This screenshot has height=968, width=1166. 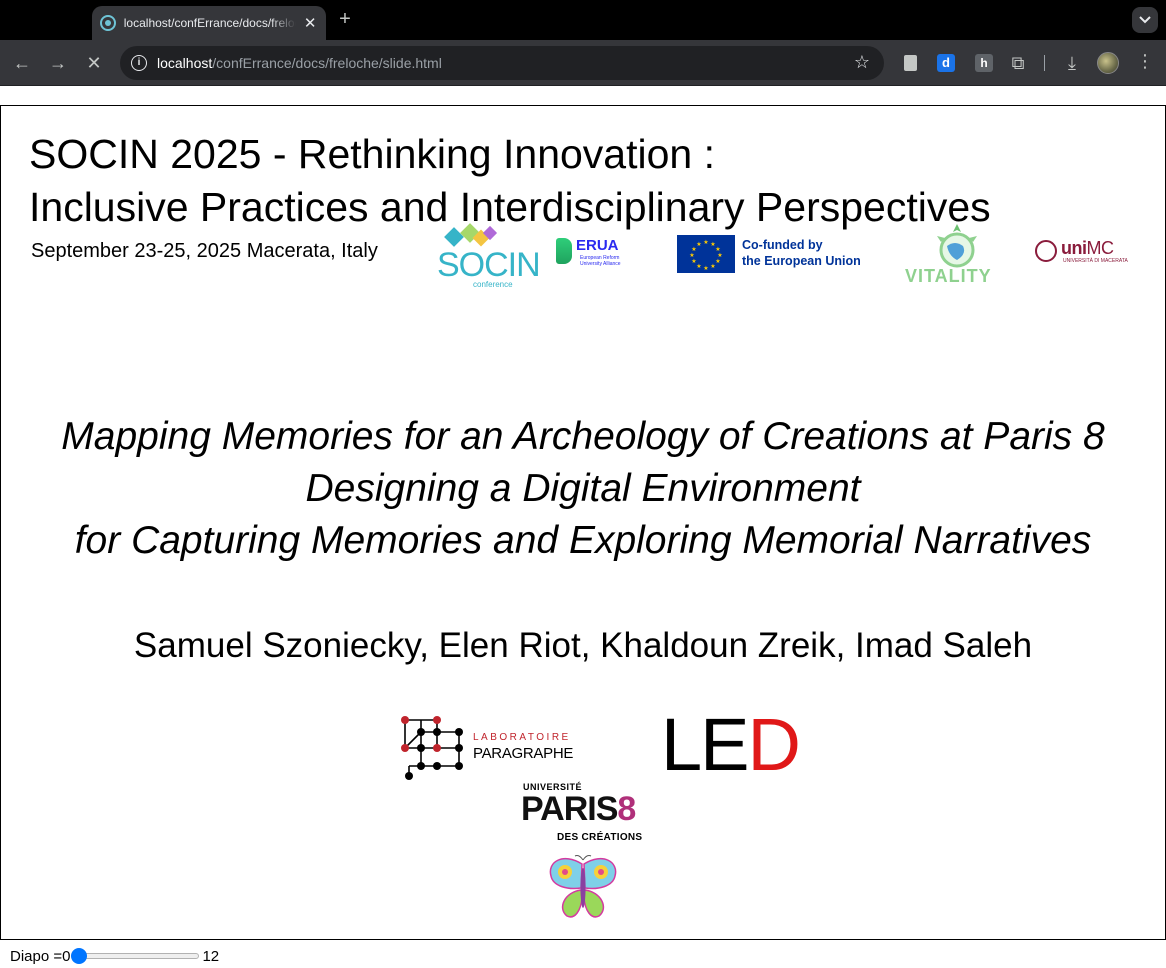 I want to click on profile-avatar, so click(x=1108, y=63).